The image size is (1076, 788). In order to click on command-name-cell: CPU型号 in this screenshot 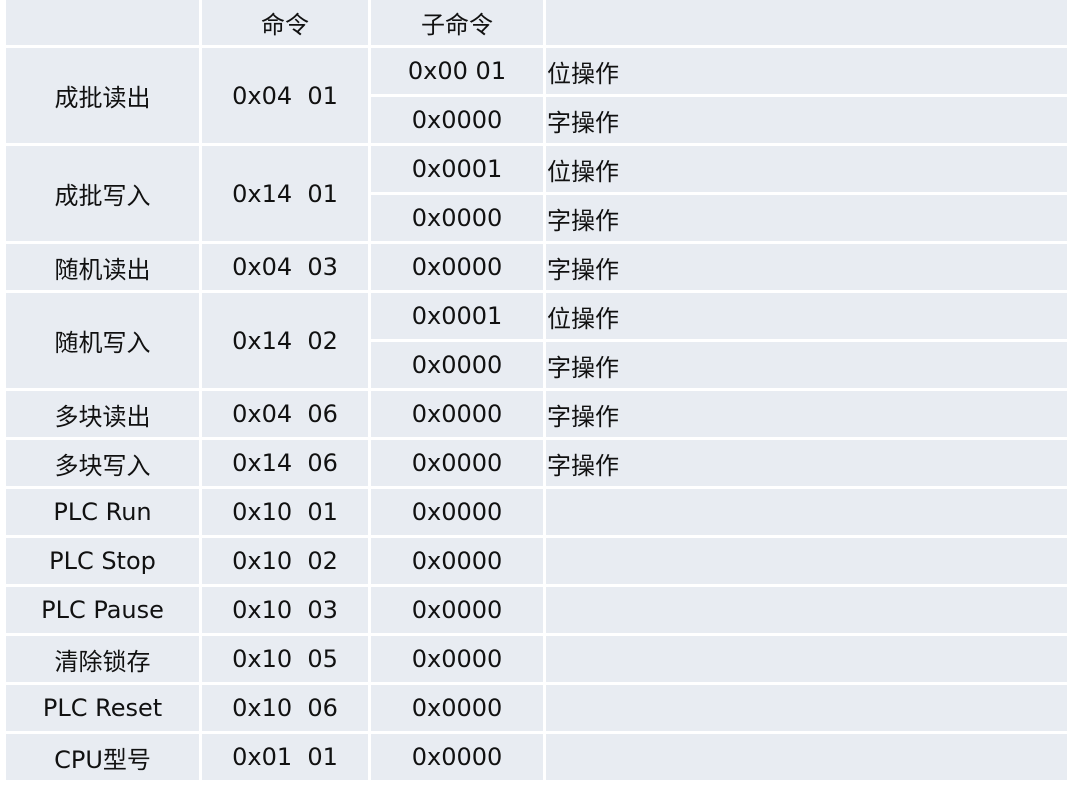, I will do `click(102, 757)`.